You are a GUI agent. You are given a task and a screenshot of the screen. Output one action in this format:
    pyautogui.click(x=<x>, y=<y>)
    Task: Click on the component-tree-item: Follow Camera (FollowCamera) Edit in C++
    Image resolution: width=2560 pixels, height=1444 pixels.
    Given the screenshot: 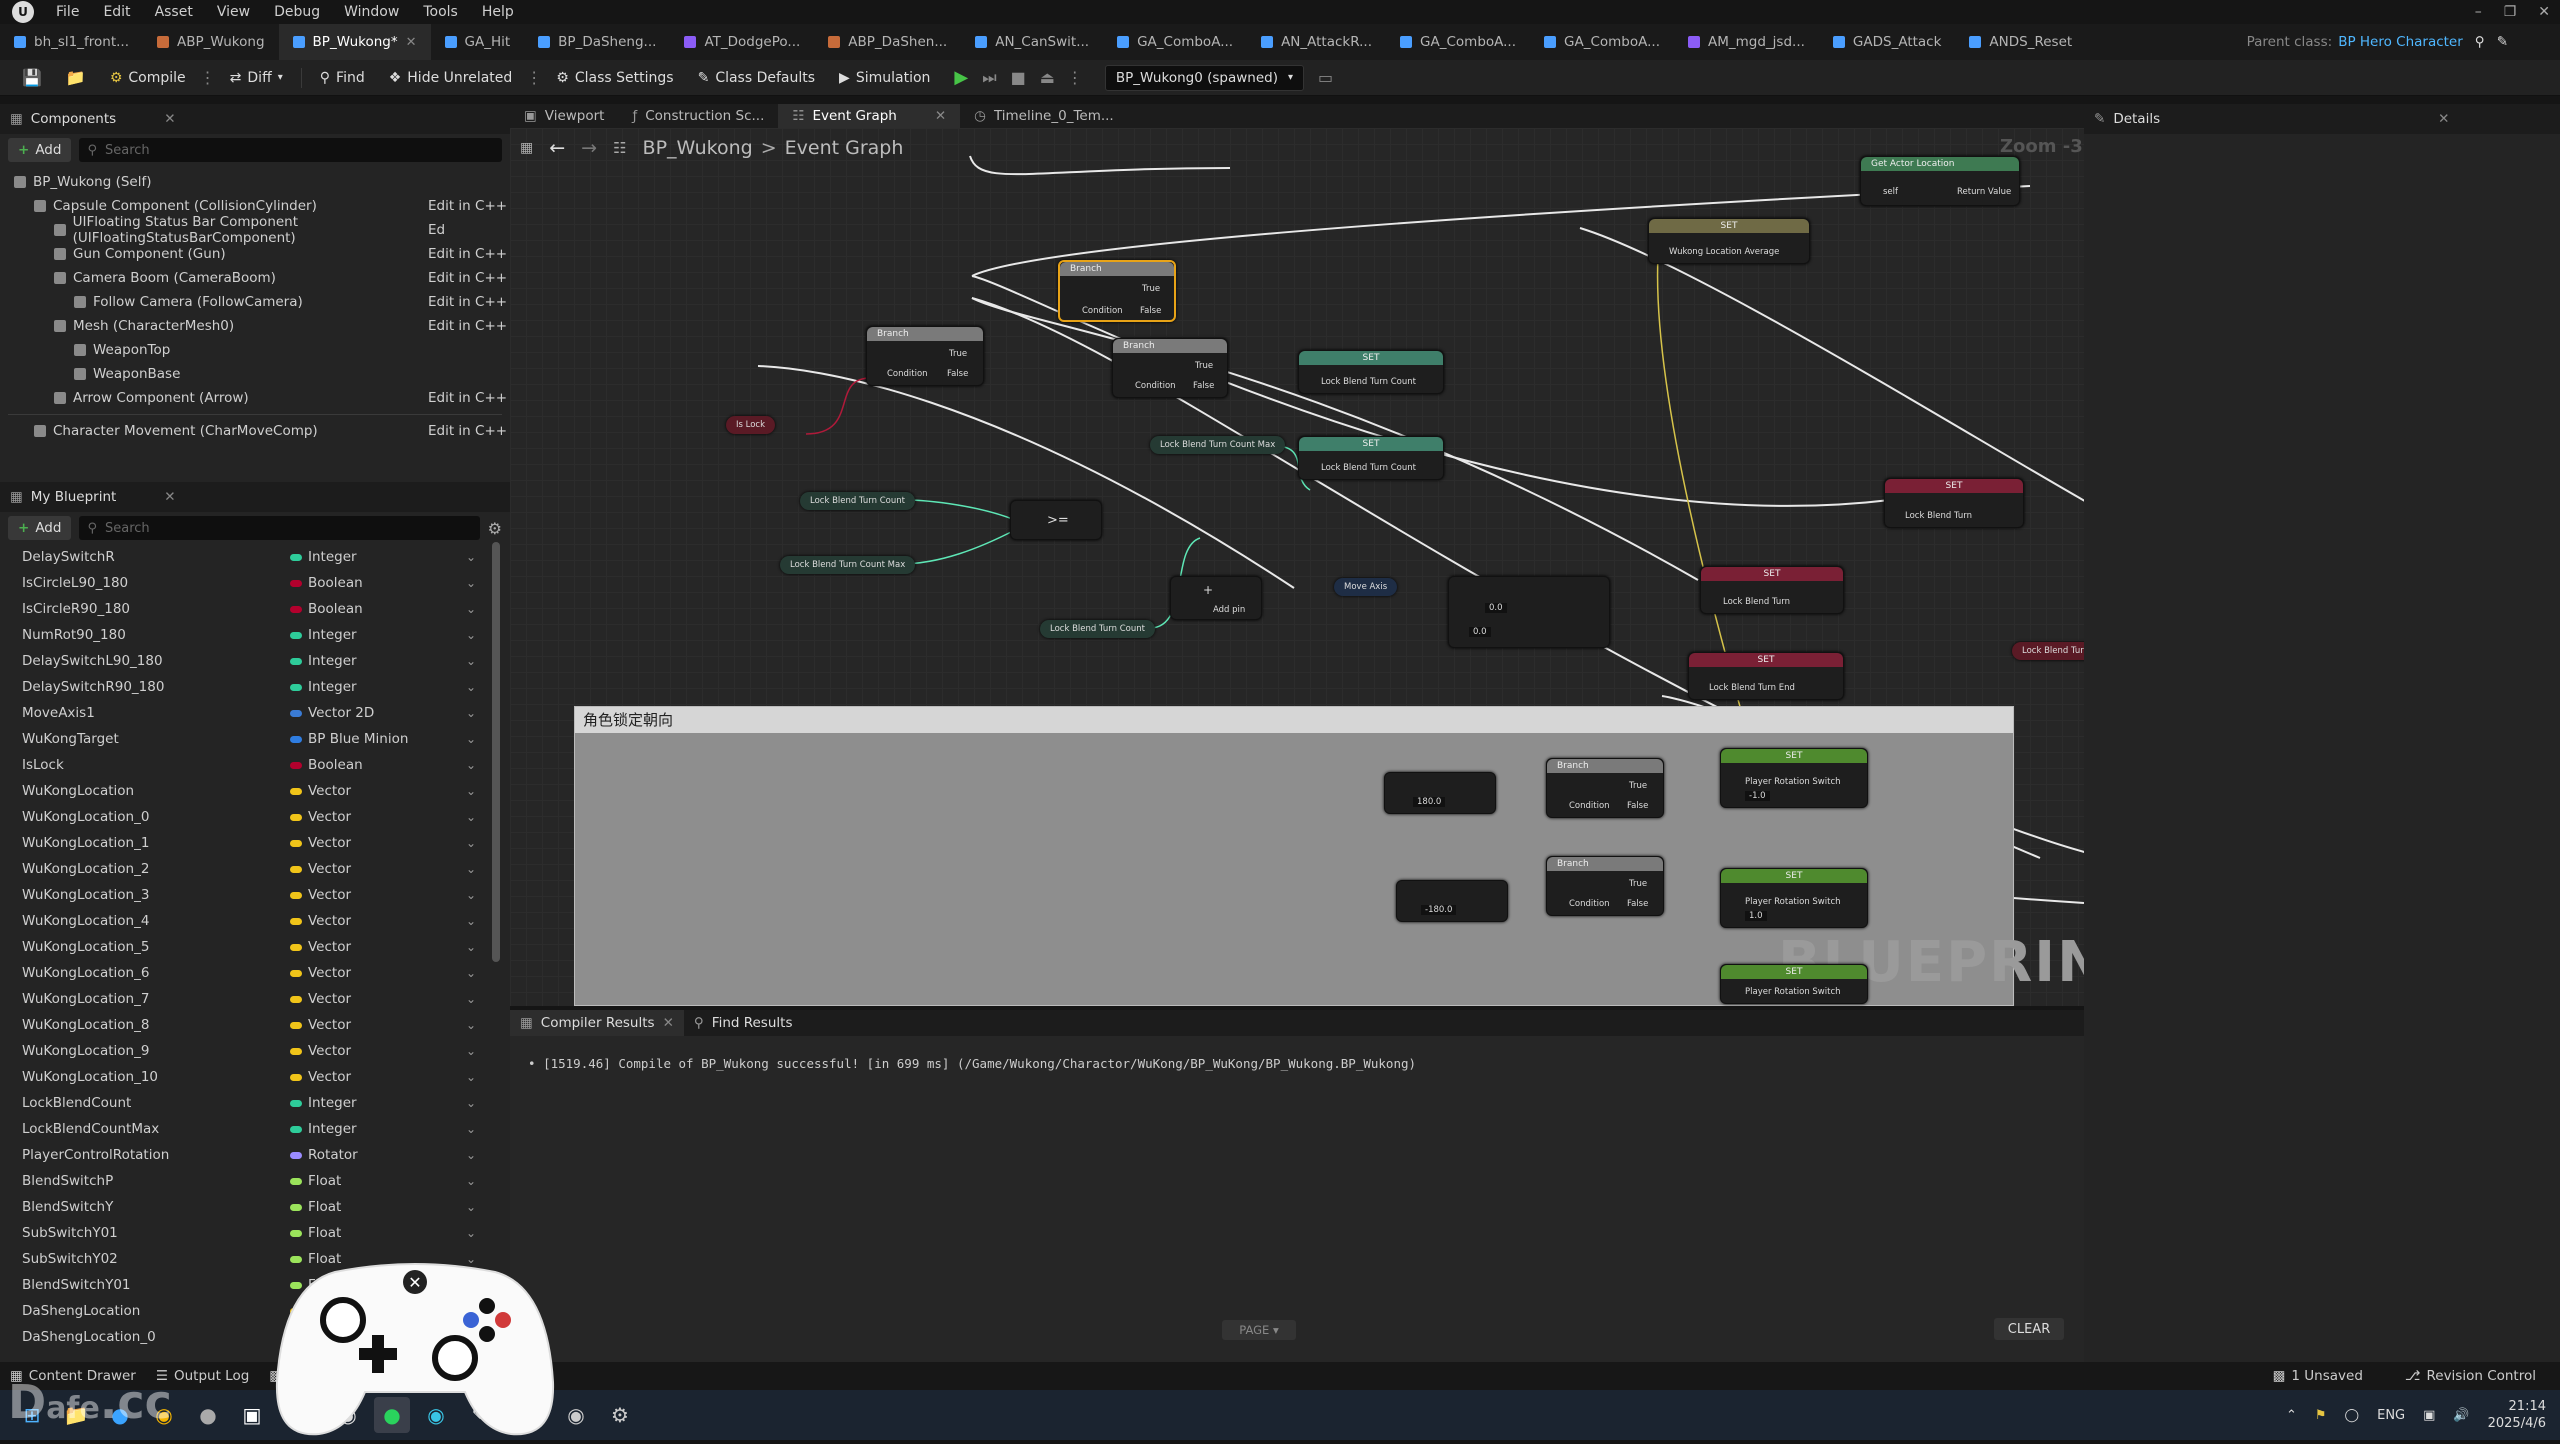 What is the action you would take?
    pyautogui.click(x=255, y=302)
    